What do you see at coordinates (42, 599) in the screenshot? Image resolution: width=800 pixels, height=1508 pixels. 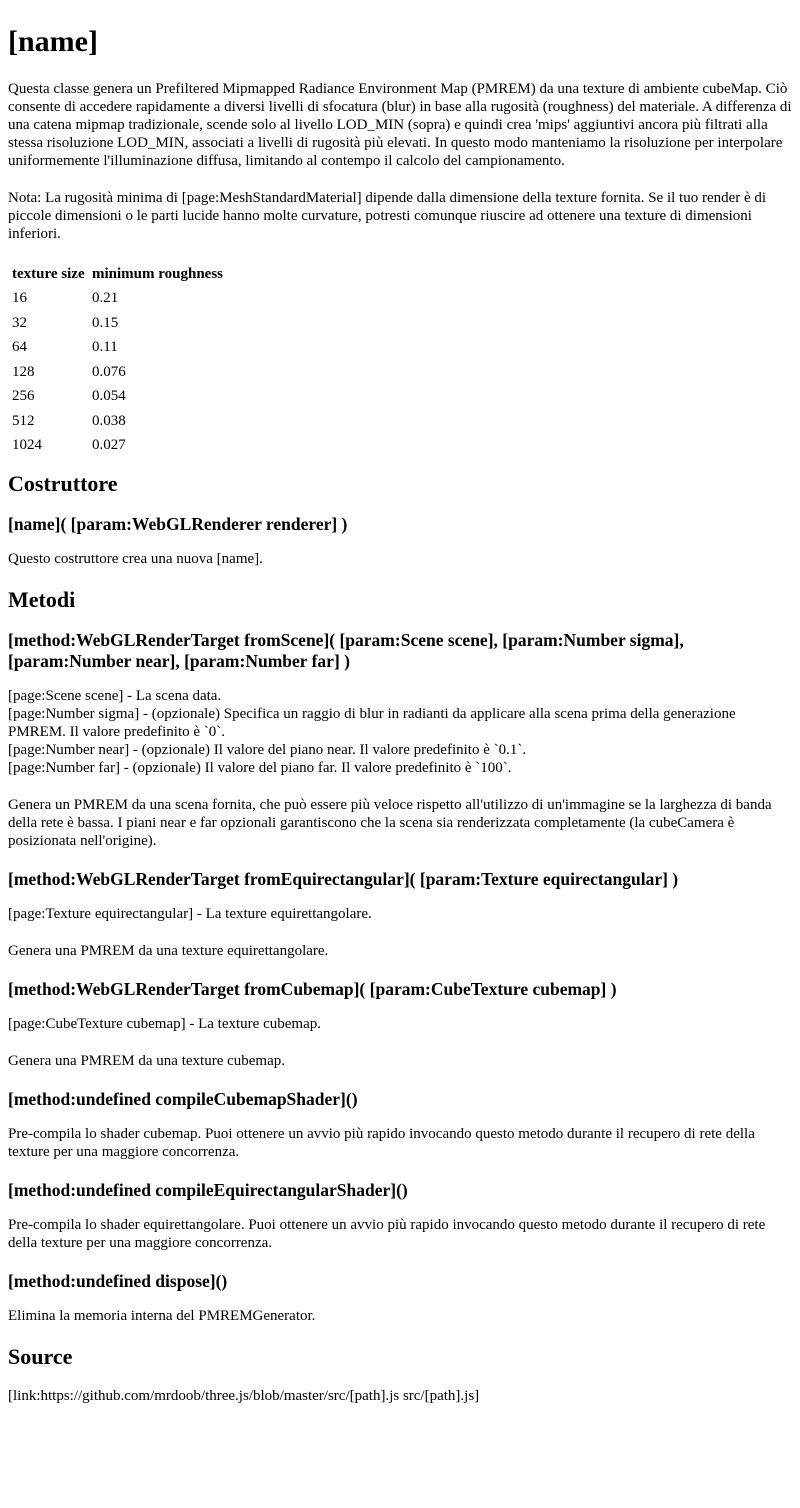 I see `methods-heading: Metodi` at bounding box center [42, 599].